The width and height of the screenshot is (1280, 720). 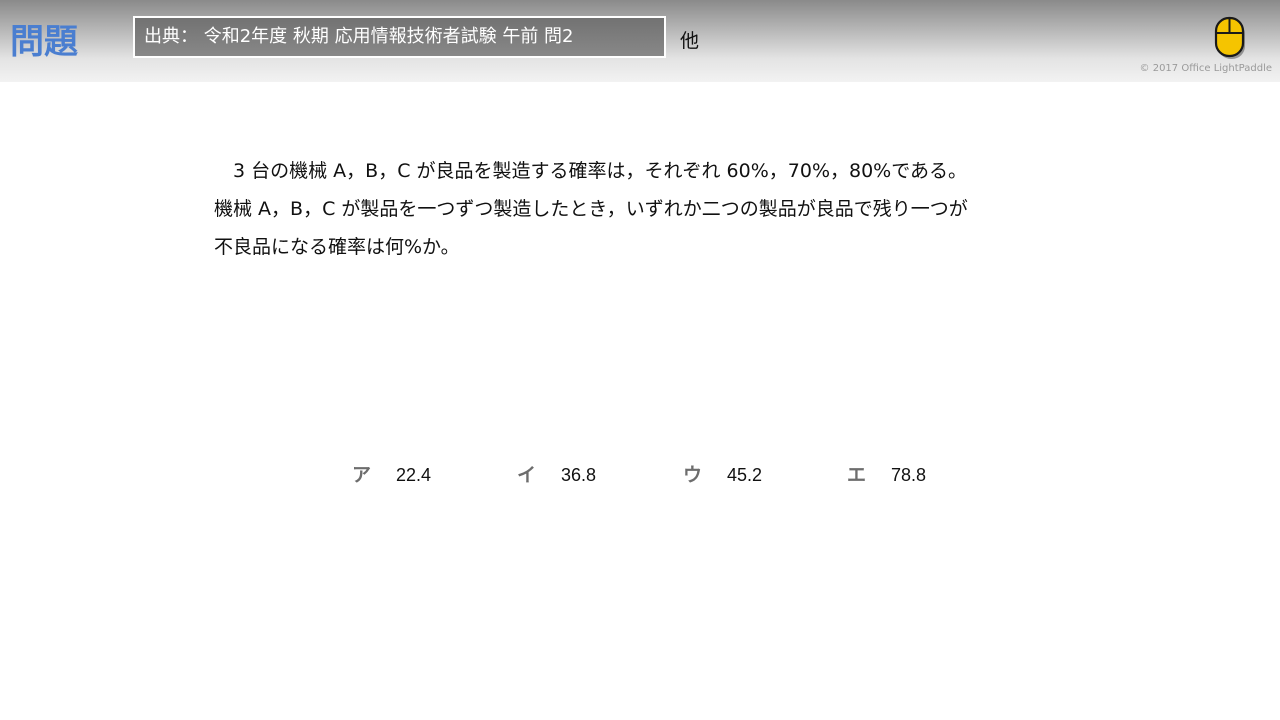 I want to click on choice-value: 22.4, so click(x=414, y=475).